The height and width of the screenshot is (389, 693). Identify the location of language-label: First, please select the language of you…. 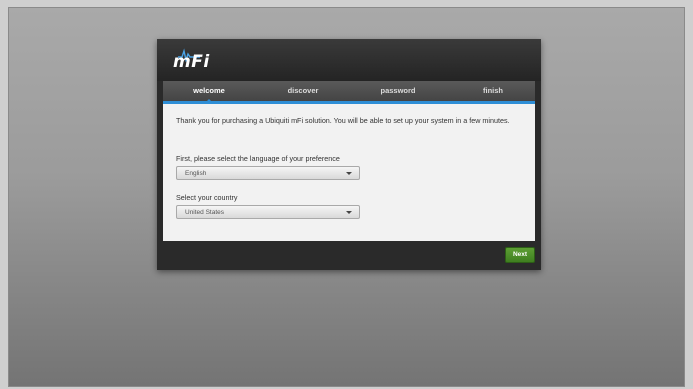
(258, 158).